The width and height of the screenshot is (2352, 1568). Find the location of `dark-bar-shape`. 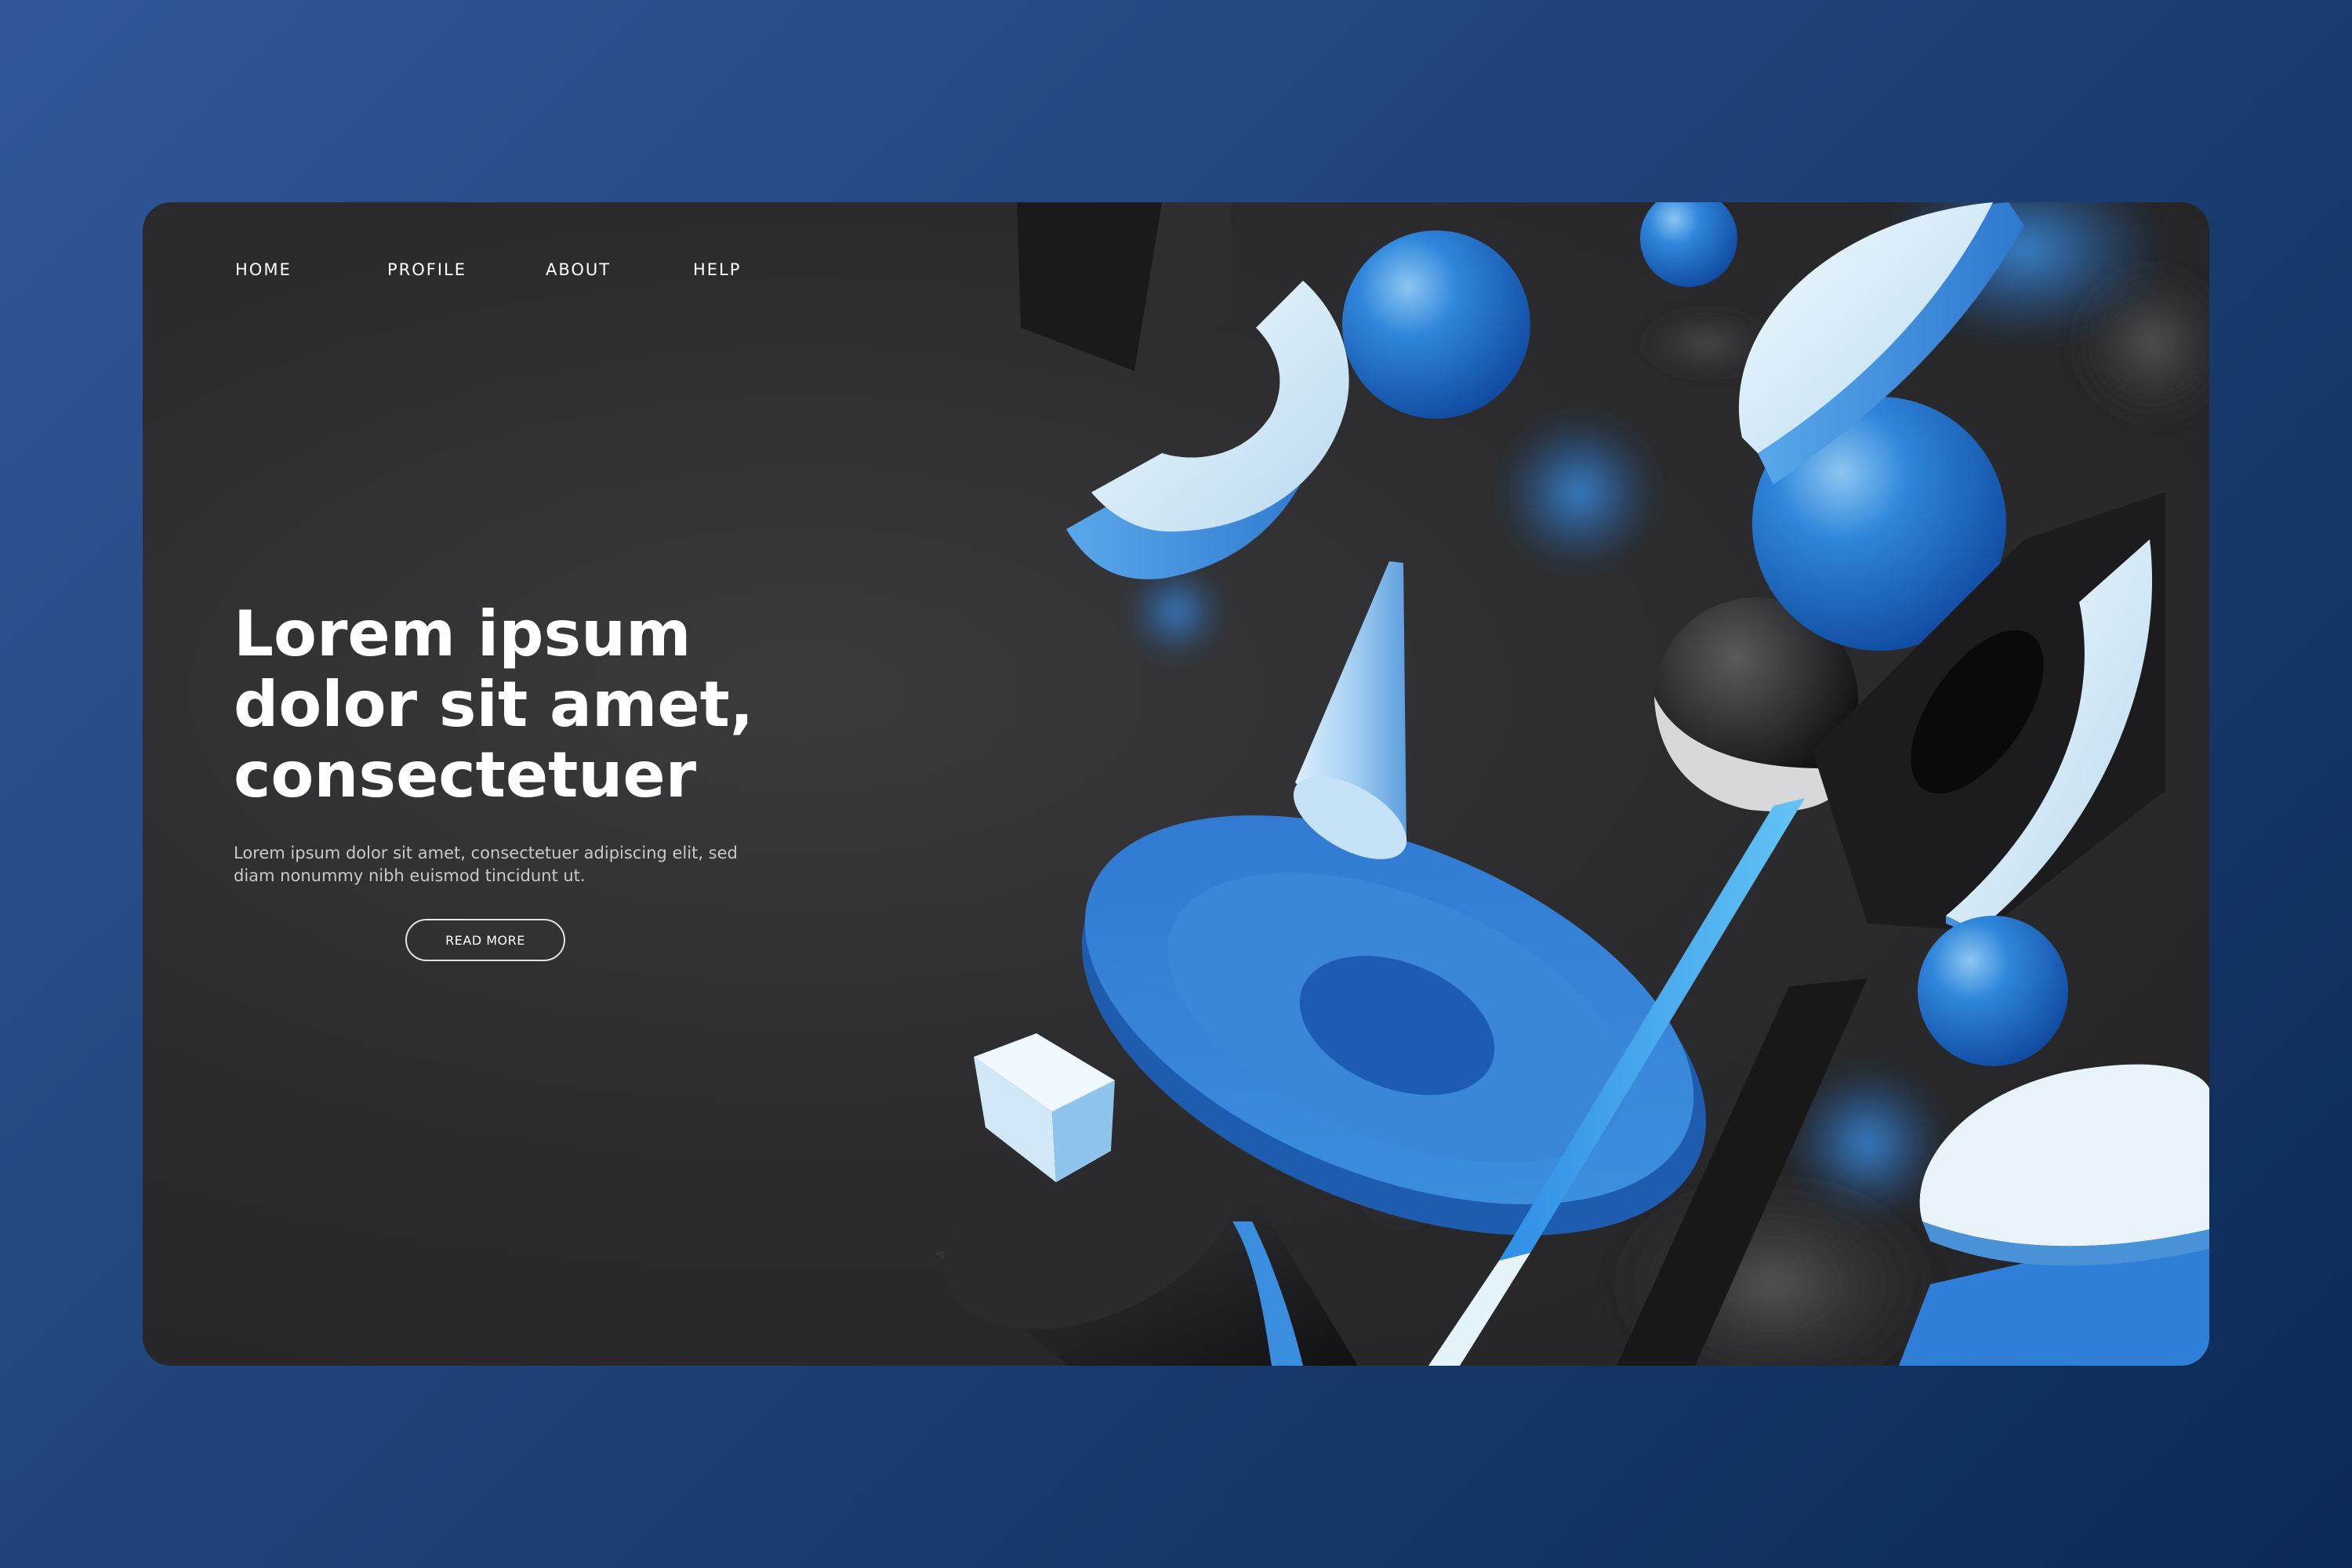

dark-bar-shape is located at coordinates (1742, 1172).